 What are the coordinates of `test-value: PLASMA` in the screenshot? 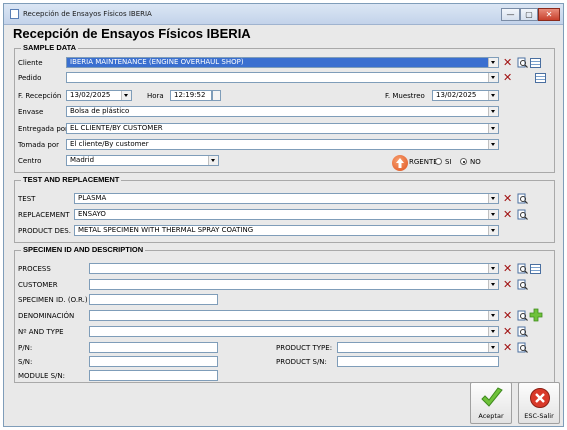 It's located at (92, 198).